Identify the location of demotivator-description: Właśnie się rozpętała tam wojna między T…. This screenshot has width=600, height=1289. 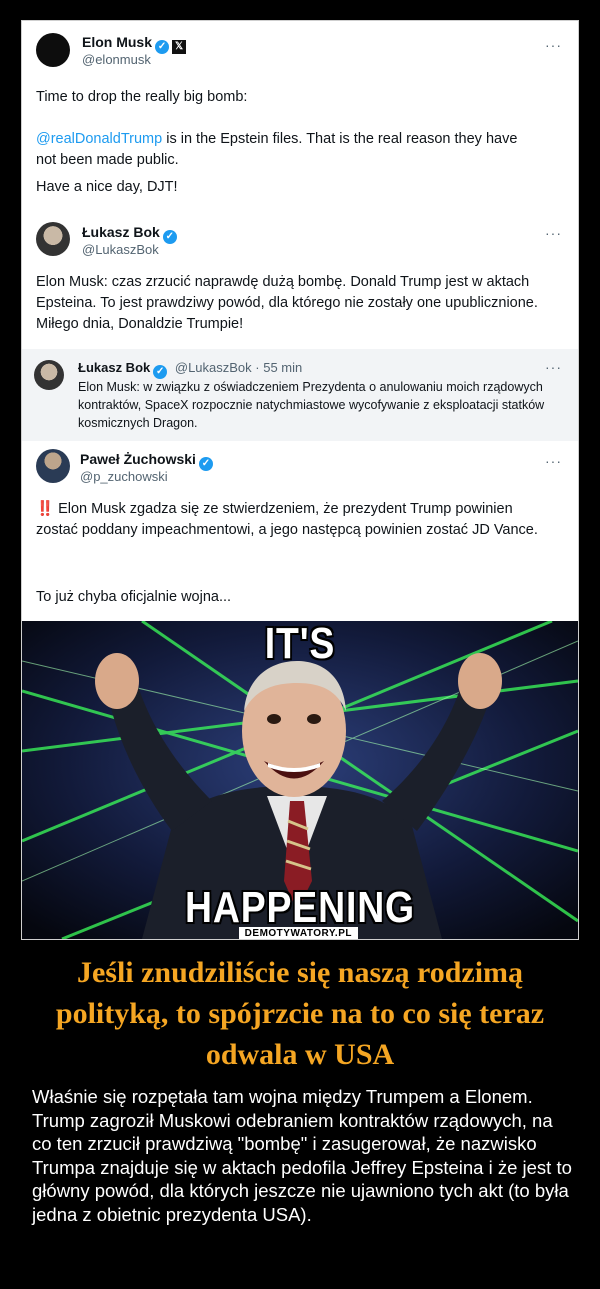
(302, 1155).